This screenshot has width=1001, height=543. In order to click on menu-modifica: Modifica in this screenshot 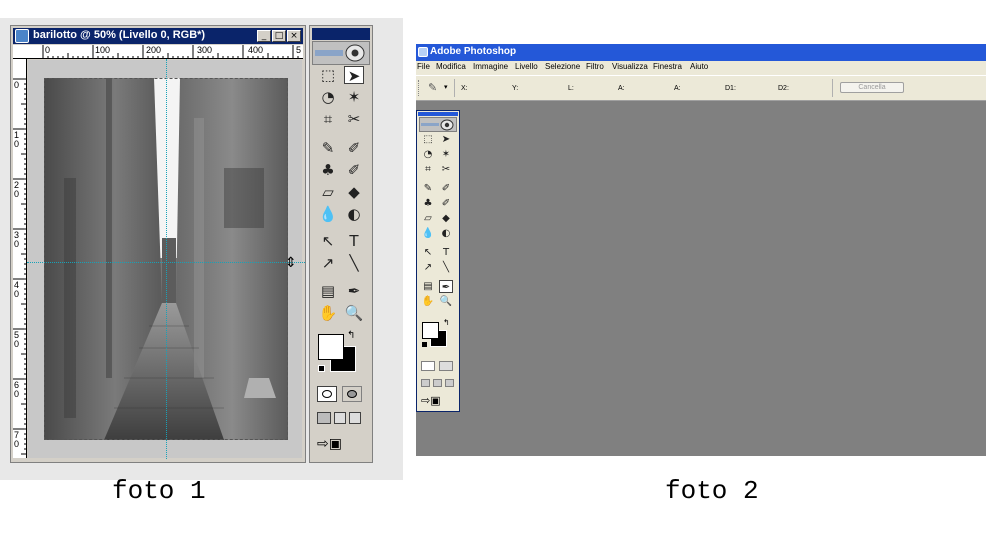, I will do `click(451, 66)`.